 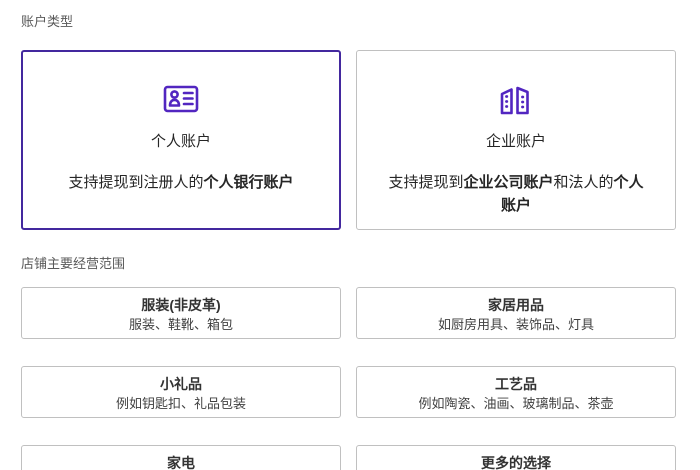 I want to click on scope-card-subtitle: 例如钥匙扣、礼品包装, so click(x=180, y=403).